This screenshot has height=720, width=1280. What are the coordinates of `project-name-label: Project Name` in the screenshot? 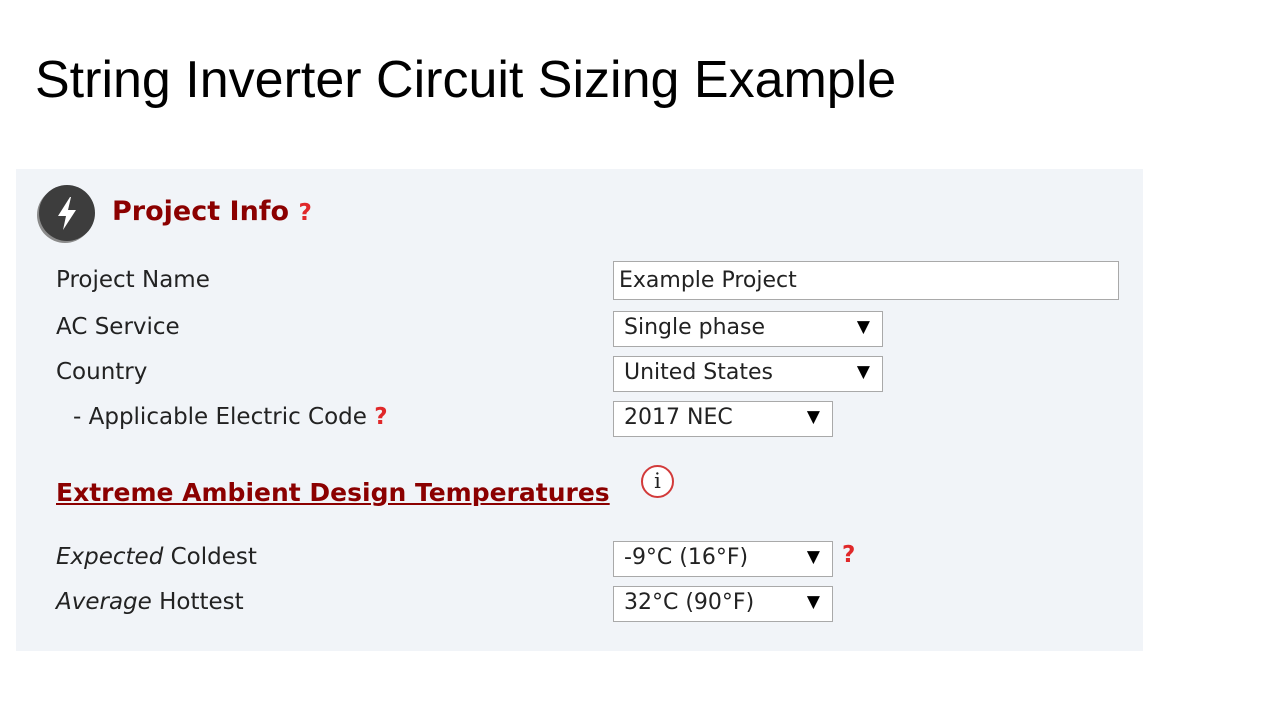 It's located at (133, 280).